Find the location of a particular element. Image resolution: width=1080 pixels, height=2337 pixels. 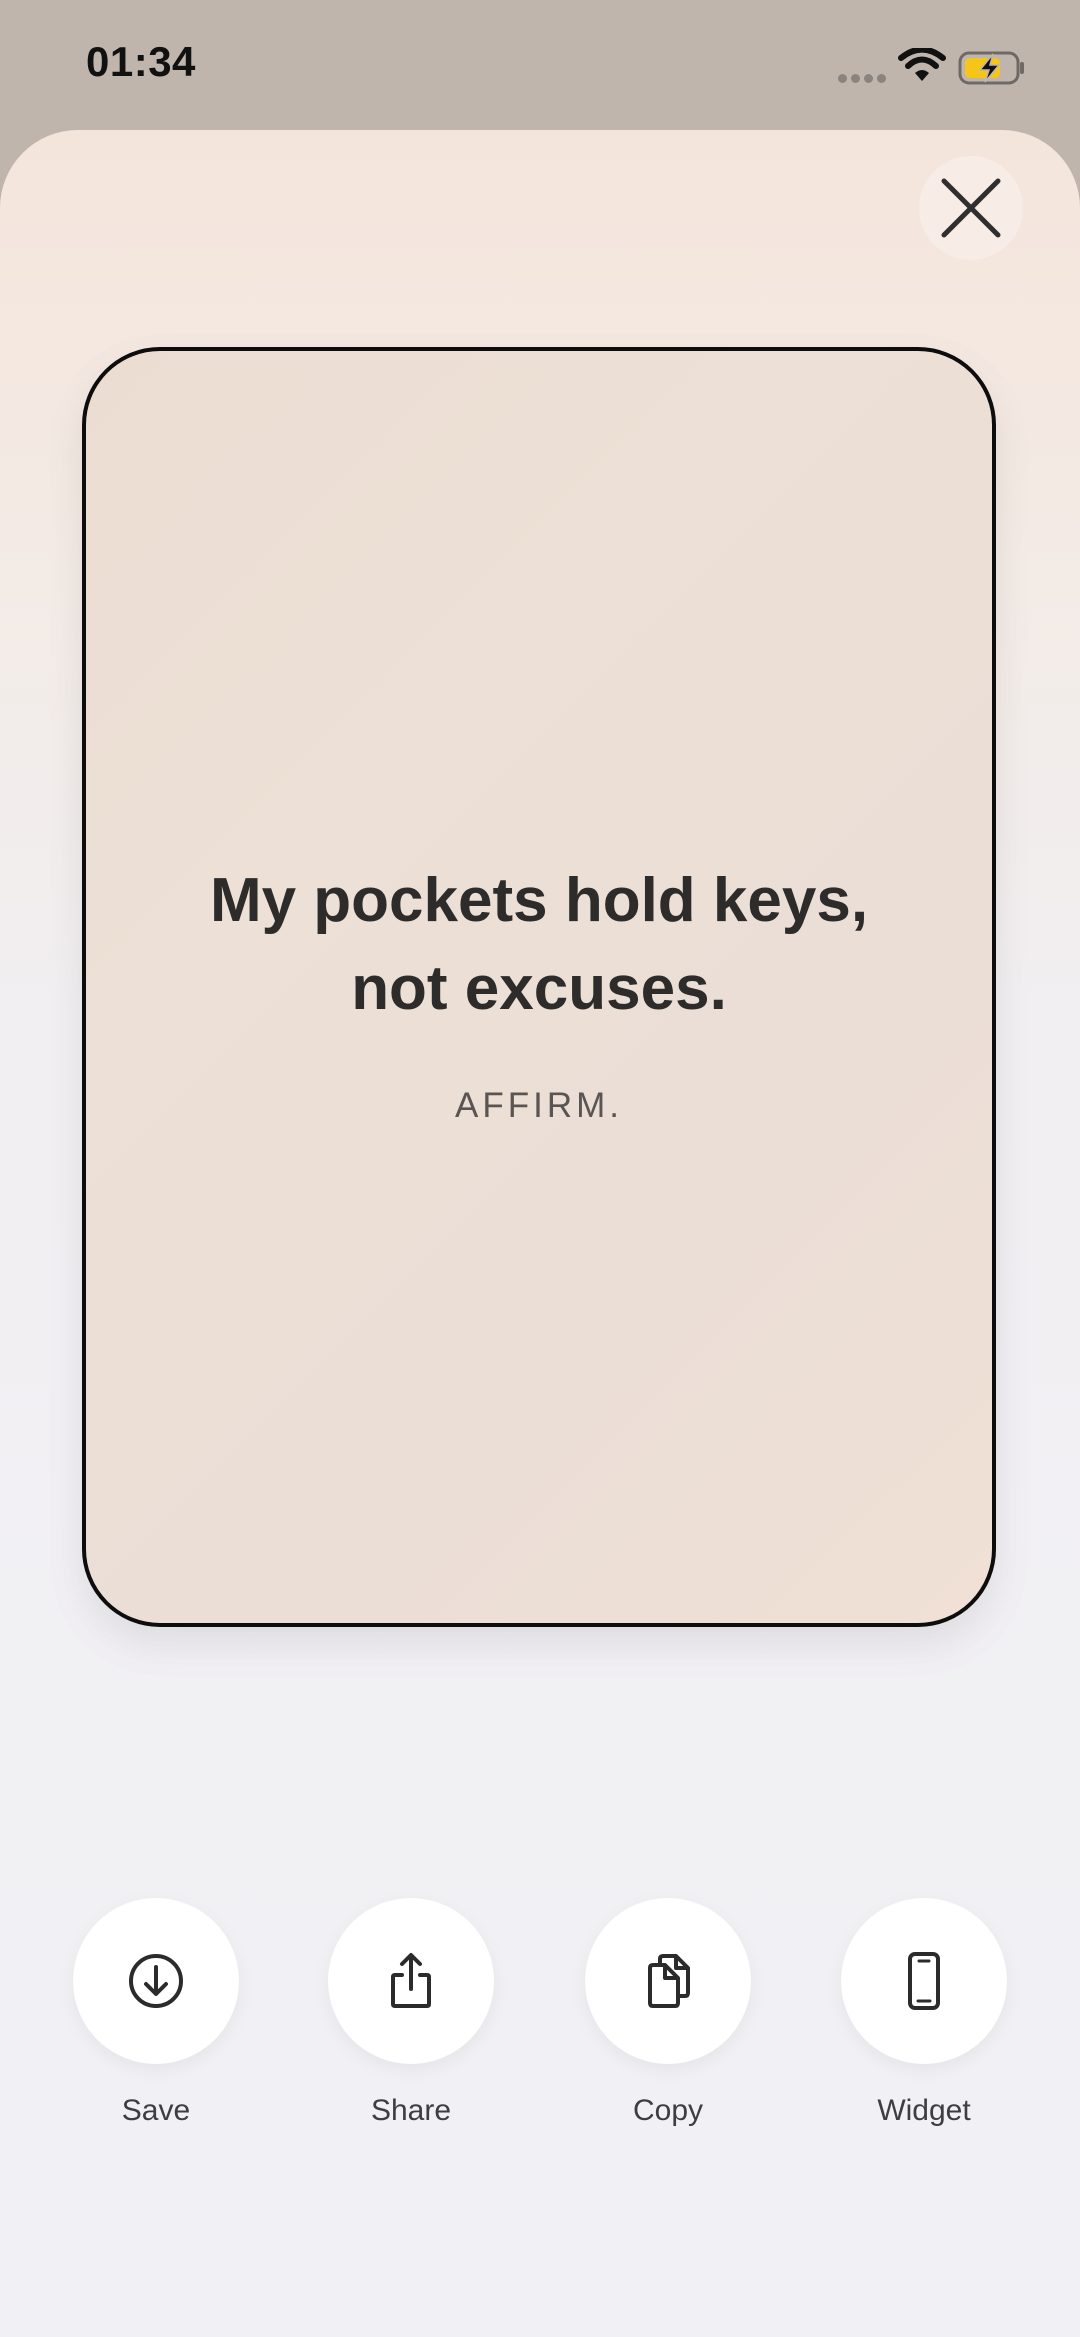

save-circle is located at coordinates (156, 1981).